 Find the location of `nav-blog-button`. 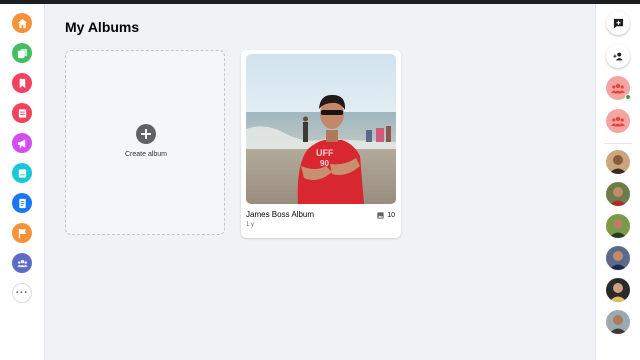

nav-blog-button is located at coordinates (22, 173).